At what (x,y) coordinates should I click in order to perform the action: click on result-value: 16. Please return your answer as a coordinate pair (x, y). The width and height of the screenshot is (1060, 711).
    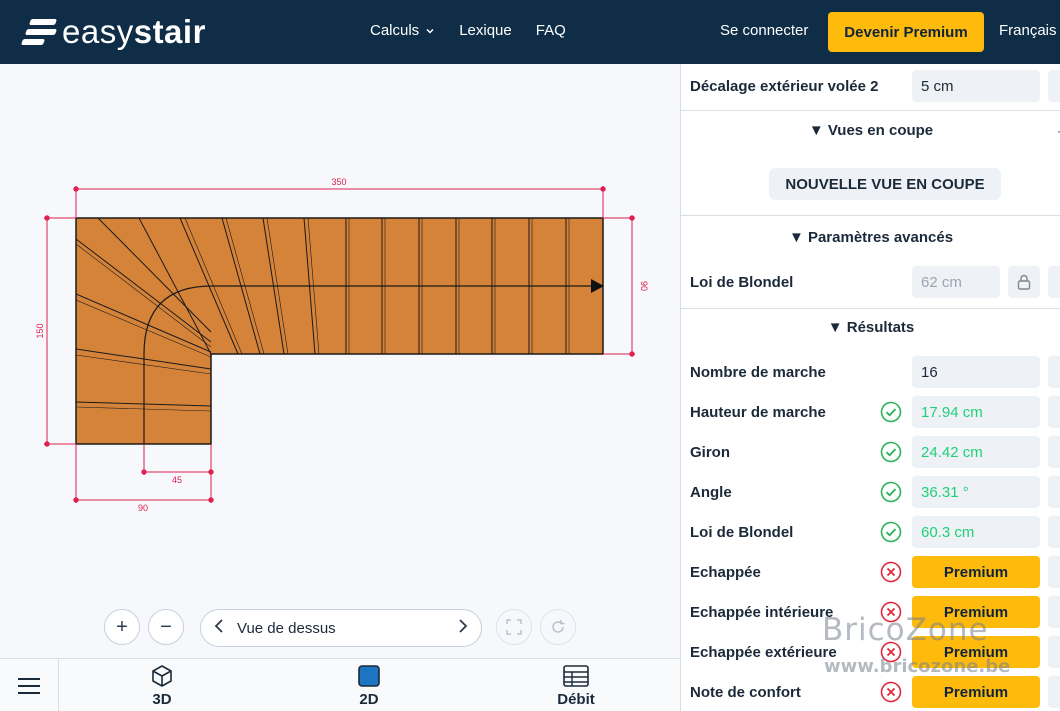
    Looking at the image, I should click on (976, 372).